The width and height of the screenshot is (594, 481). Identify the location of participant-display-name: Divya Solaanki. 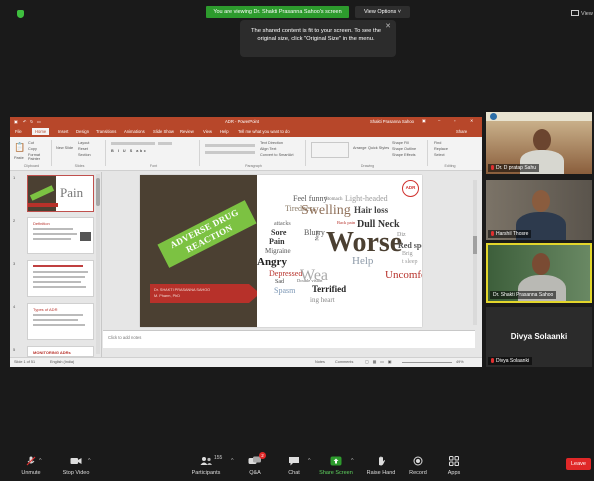
(539, 336).